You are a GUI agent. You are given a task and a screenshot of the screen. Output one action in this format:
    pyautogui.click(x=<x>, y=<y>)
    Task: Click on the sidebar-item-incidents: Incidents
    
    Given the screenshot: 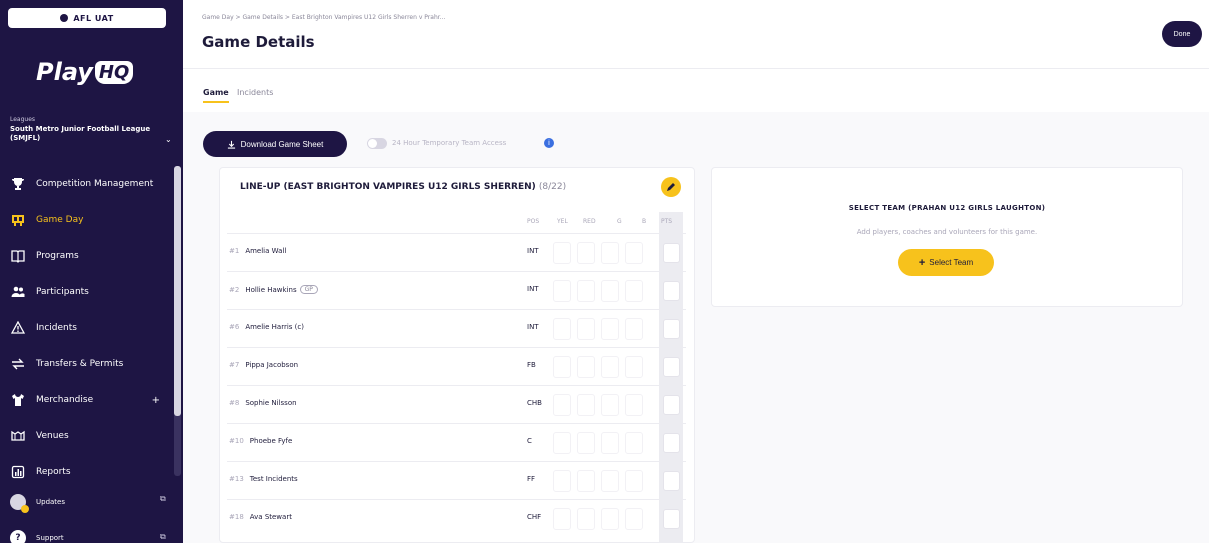 What is the action you would take?
    pyautogui.click(x=87, y=328)
    